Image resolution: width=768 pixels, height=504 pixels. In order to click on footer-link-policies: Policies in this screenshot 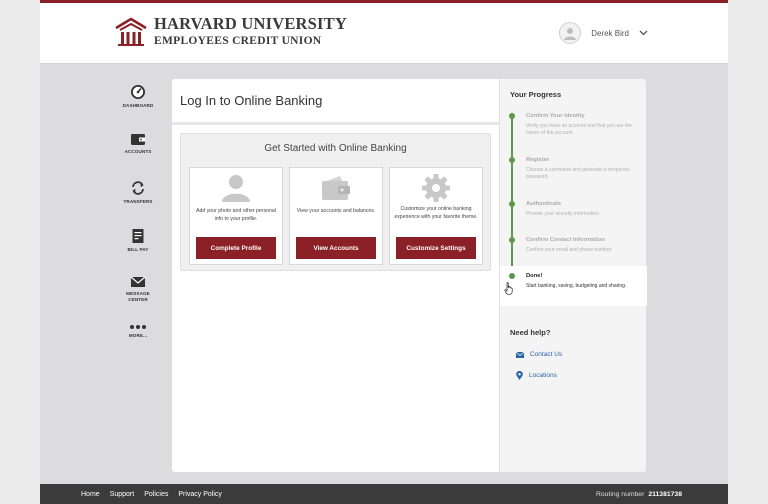, I will do `click(156, 494)`.